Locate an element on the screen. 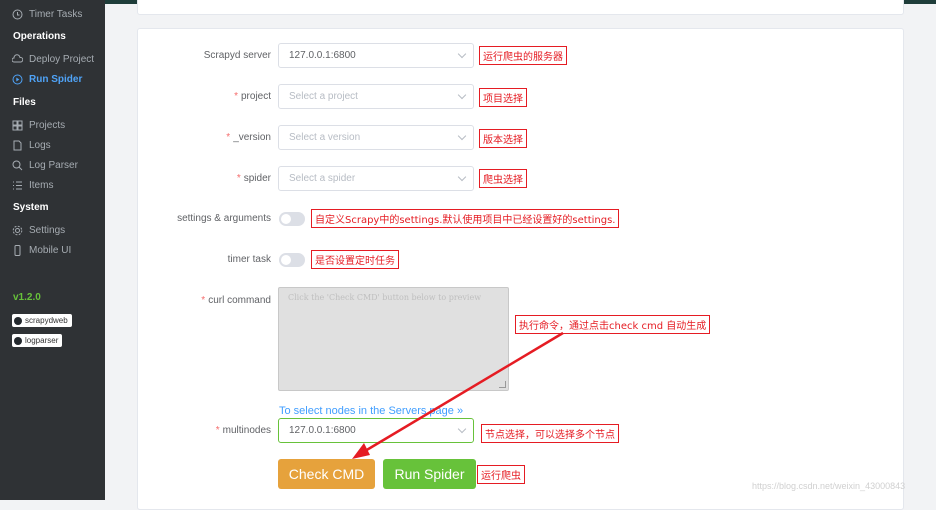 Image resolution: width=936 pixels, height=510 pixels. watermark: https://blog.csdn.net/weixin_43000843 is located at coordinates (829, 486).